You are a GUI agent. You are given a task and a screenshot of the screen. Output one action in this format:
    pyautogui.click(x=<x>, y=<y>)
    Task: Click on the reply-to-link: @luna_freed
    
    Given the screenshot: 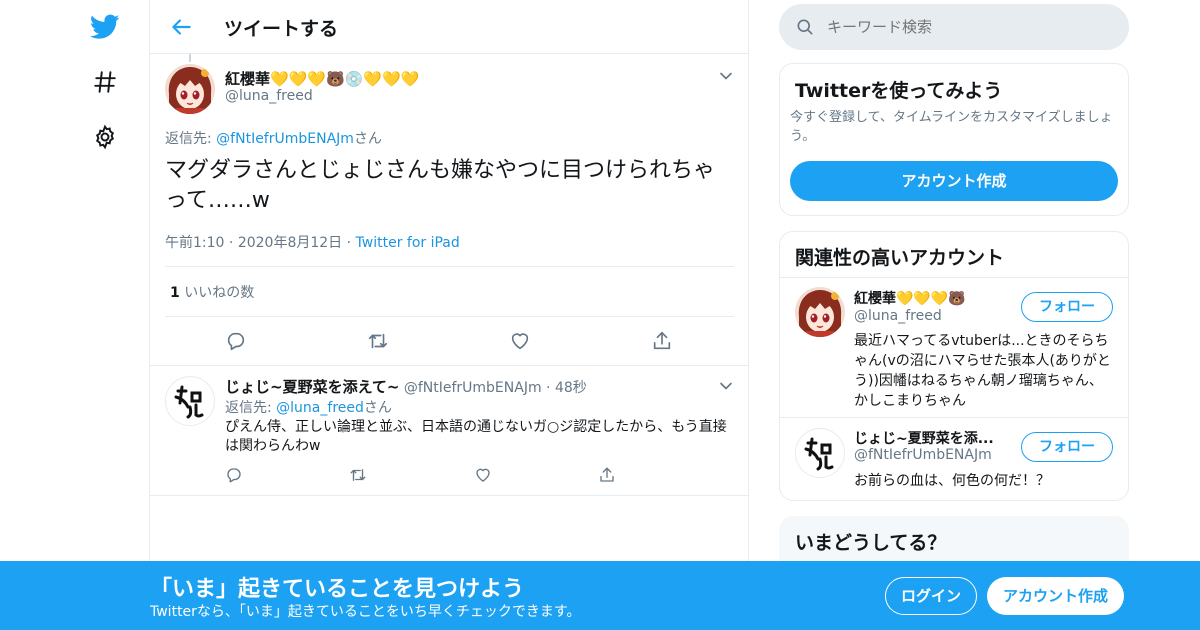 What is the action you would take?
    pyautogui.click(x=320, y=408)
    